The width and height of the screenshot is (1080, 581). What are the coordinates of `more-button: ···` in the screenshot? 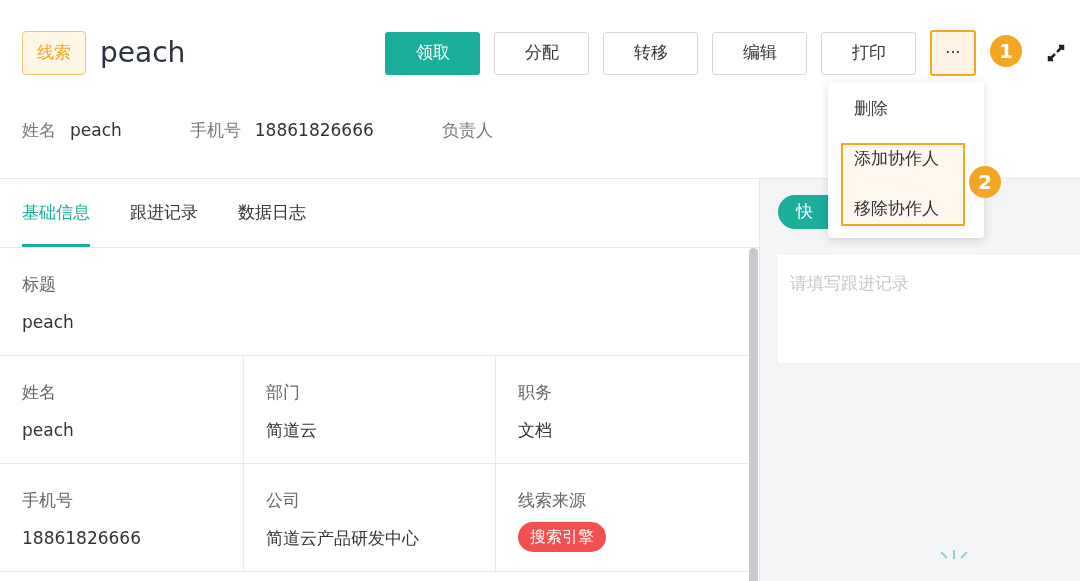 It's located at (953, 53).